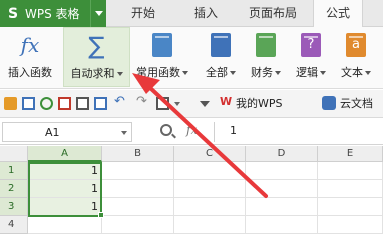 This screenshot has height=245, width=383. Describe the element at coordinates (65, 189) in the screenshot. I see `cell-a2: 1` at that location.